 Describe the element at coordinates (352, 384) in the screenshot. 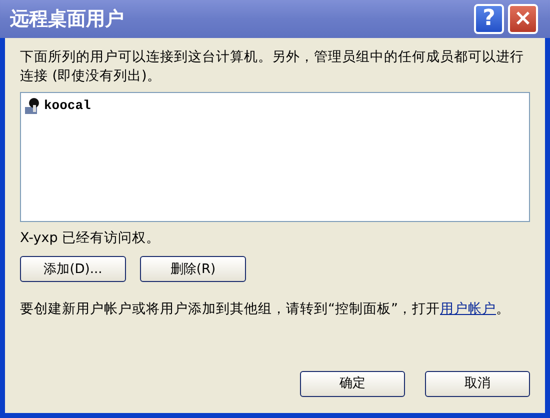

I see `ok-button: 确定` at that location.